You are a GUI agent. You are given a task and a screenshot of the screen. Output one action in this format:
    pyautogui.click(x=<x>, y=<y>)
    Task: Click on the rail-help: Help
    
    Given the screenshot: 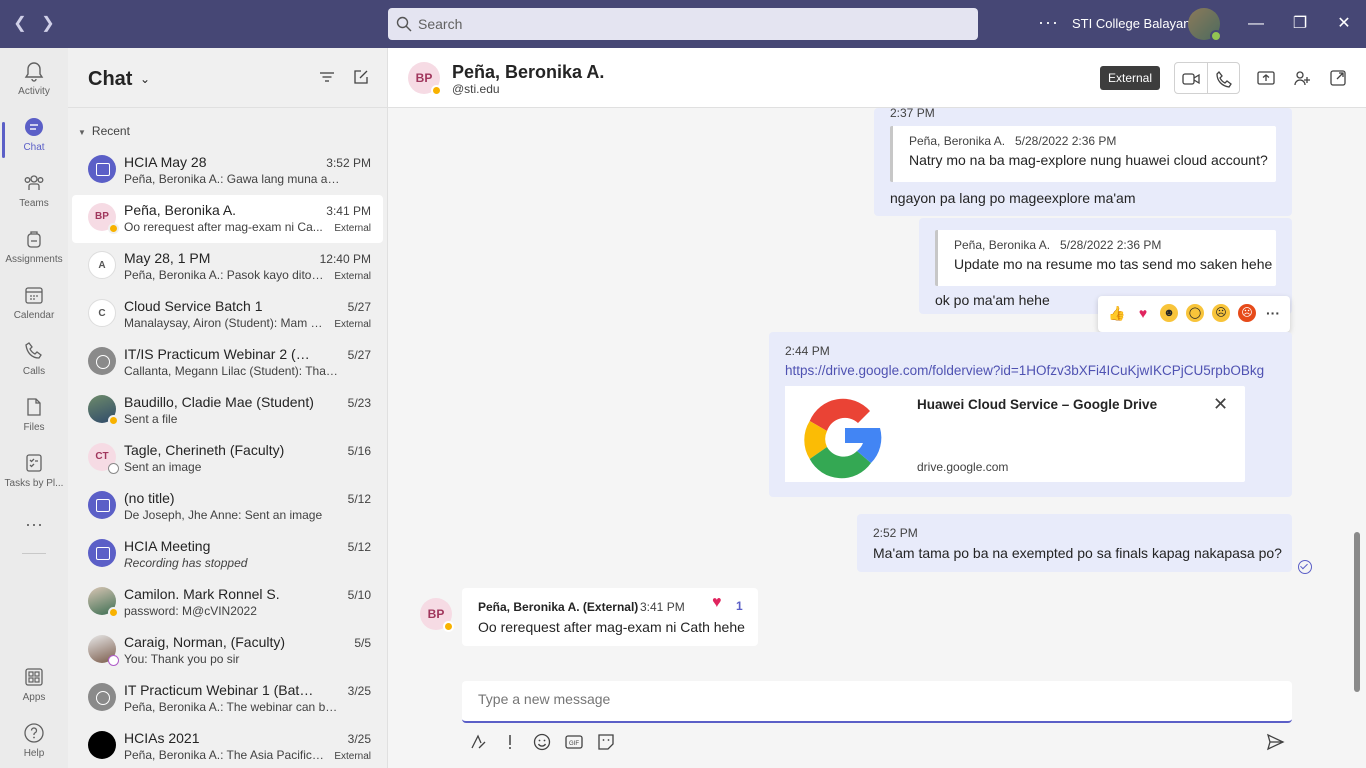 What is the action you would take?
    pyautogui.click(x=34, y=741)
    